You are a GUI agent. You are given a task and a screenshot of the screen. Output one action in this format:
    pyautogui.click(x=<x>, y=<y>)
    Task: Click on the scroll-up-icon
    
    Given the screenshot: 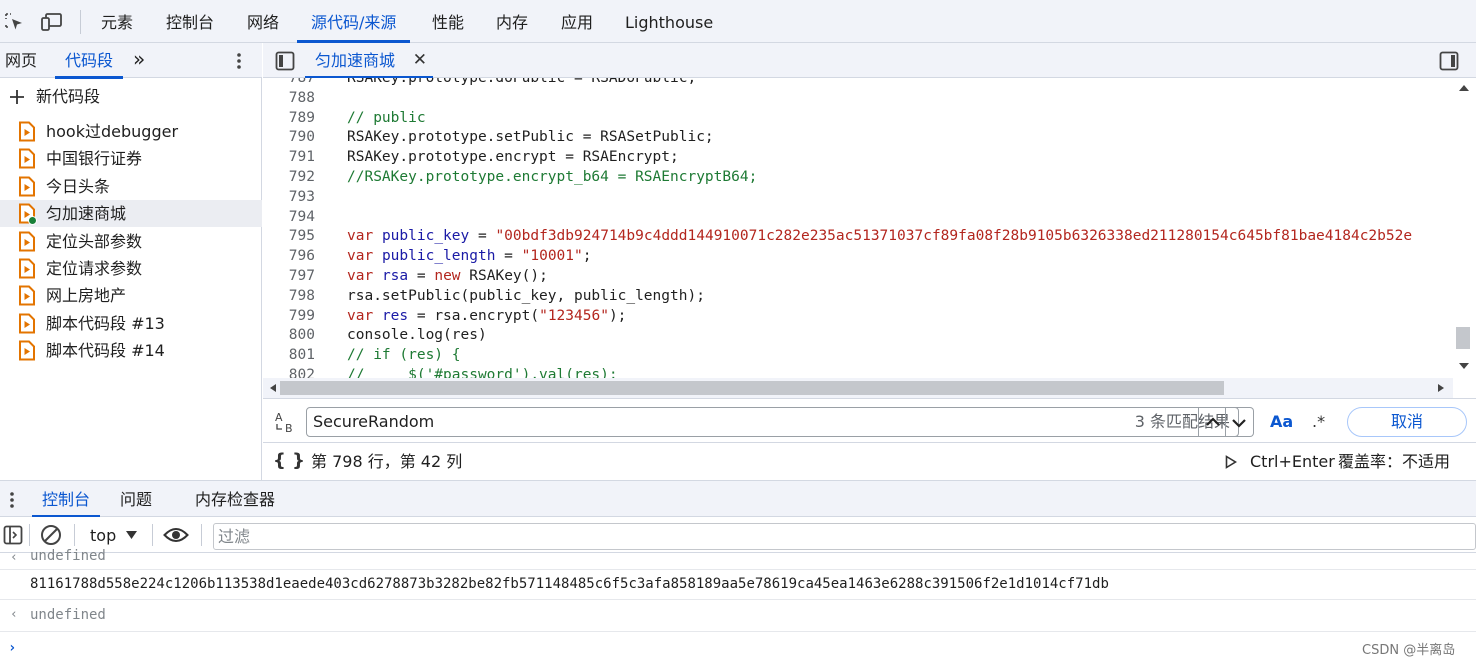 What is the action you would take?
    pyautogui.click(x=1464, y=88)
    